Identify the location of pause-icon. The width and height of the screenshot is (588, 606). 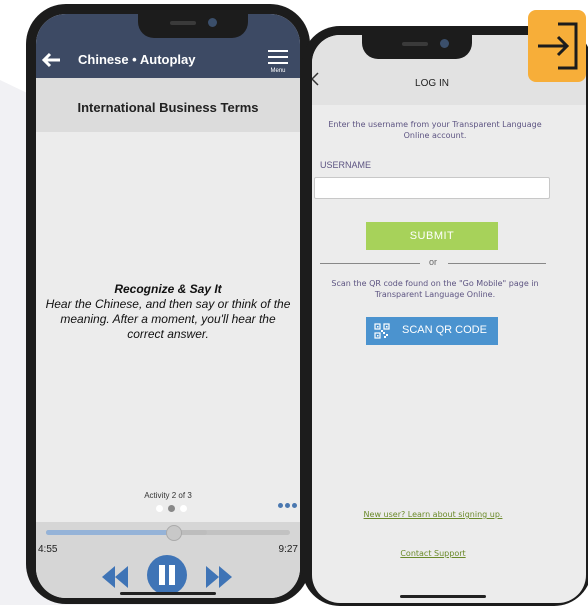
(167, 575).